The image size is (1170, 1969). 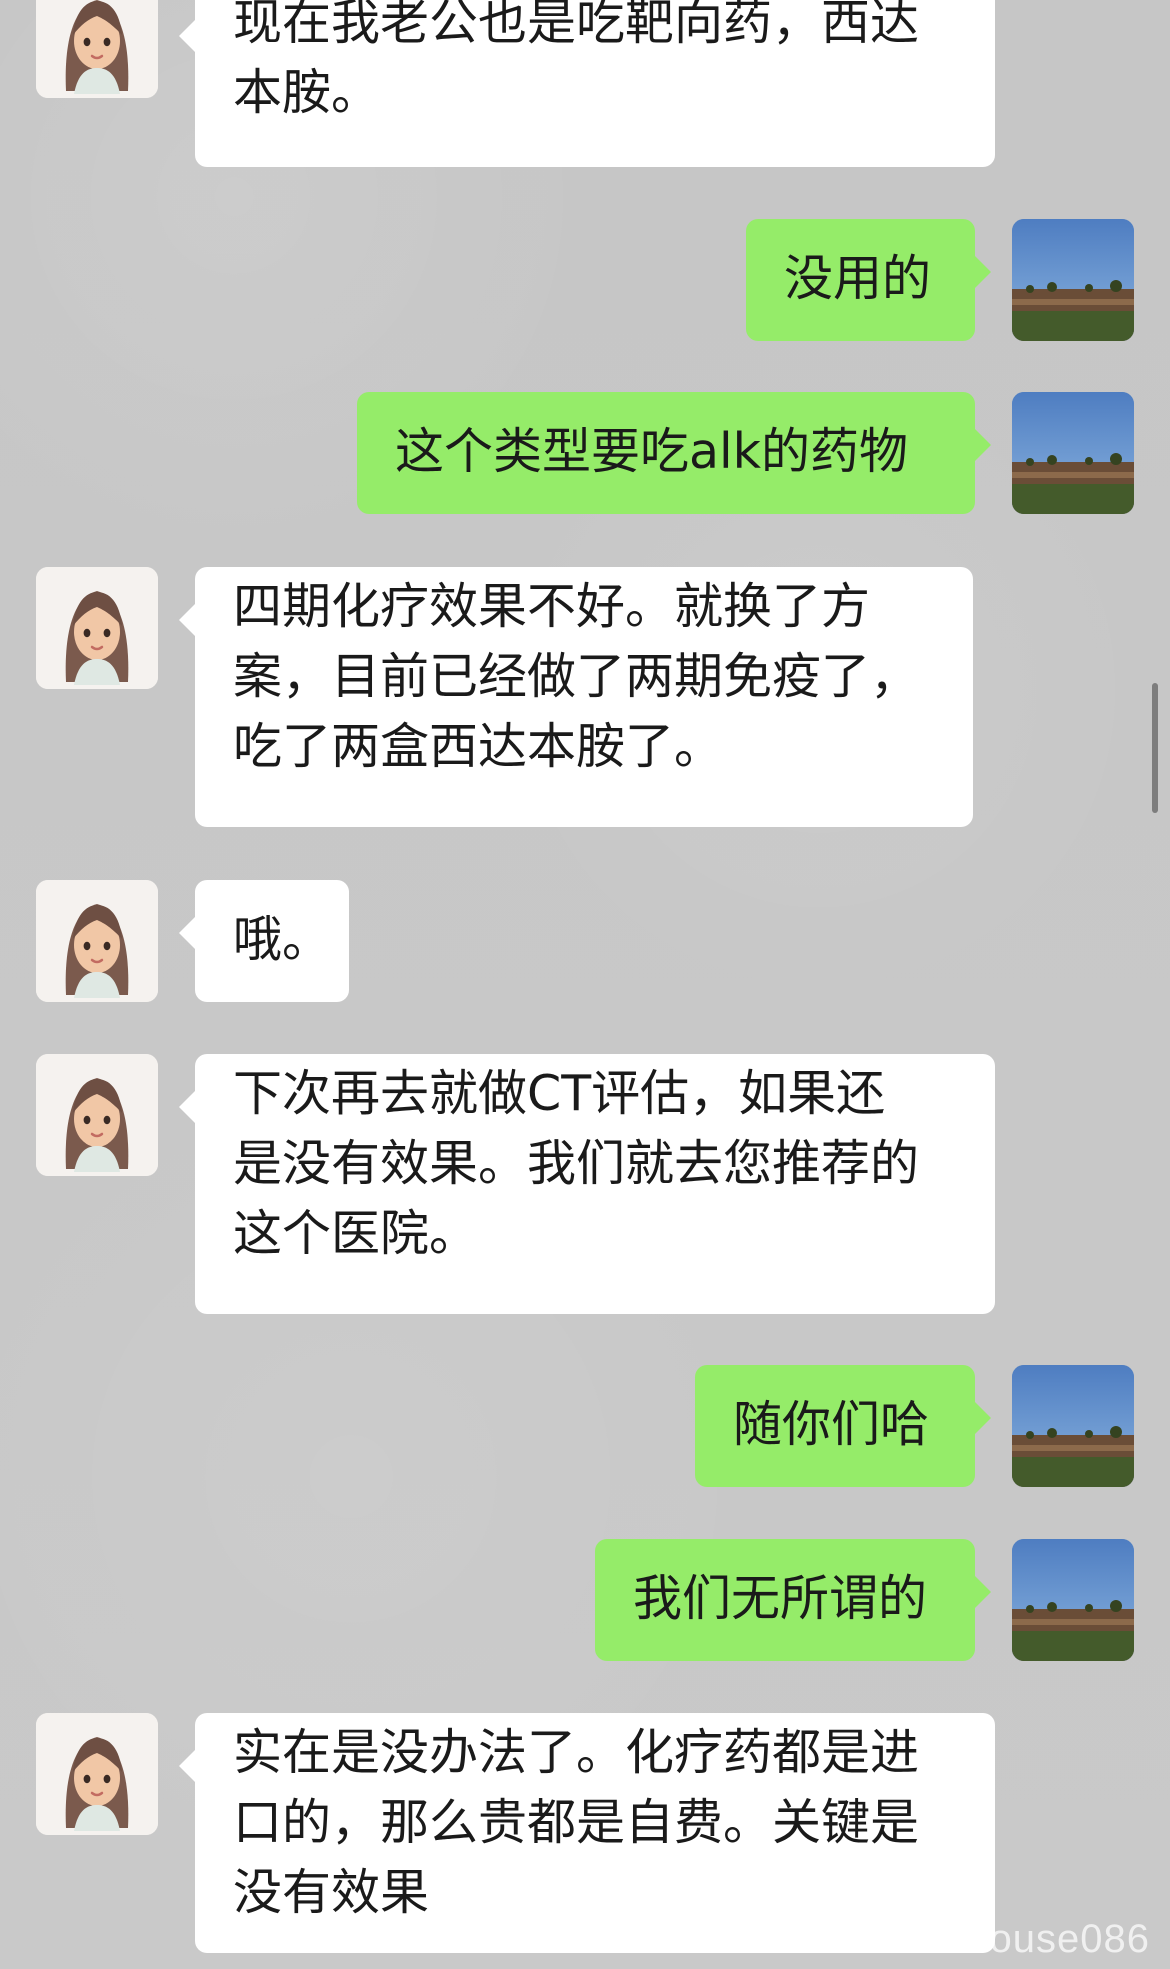 What do you see at coordinates (264, 941) in the screenshot?
I see `message-bubble-5: 哦。` at bounding box center [264, 941].